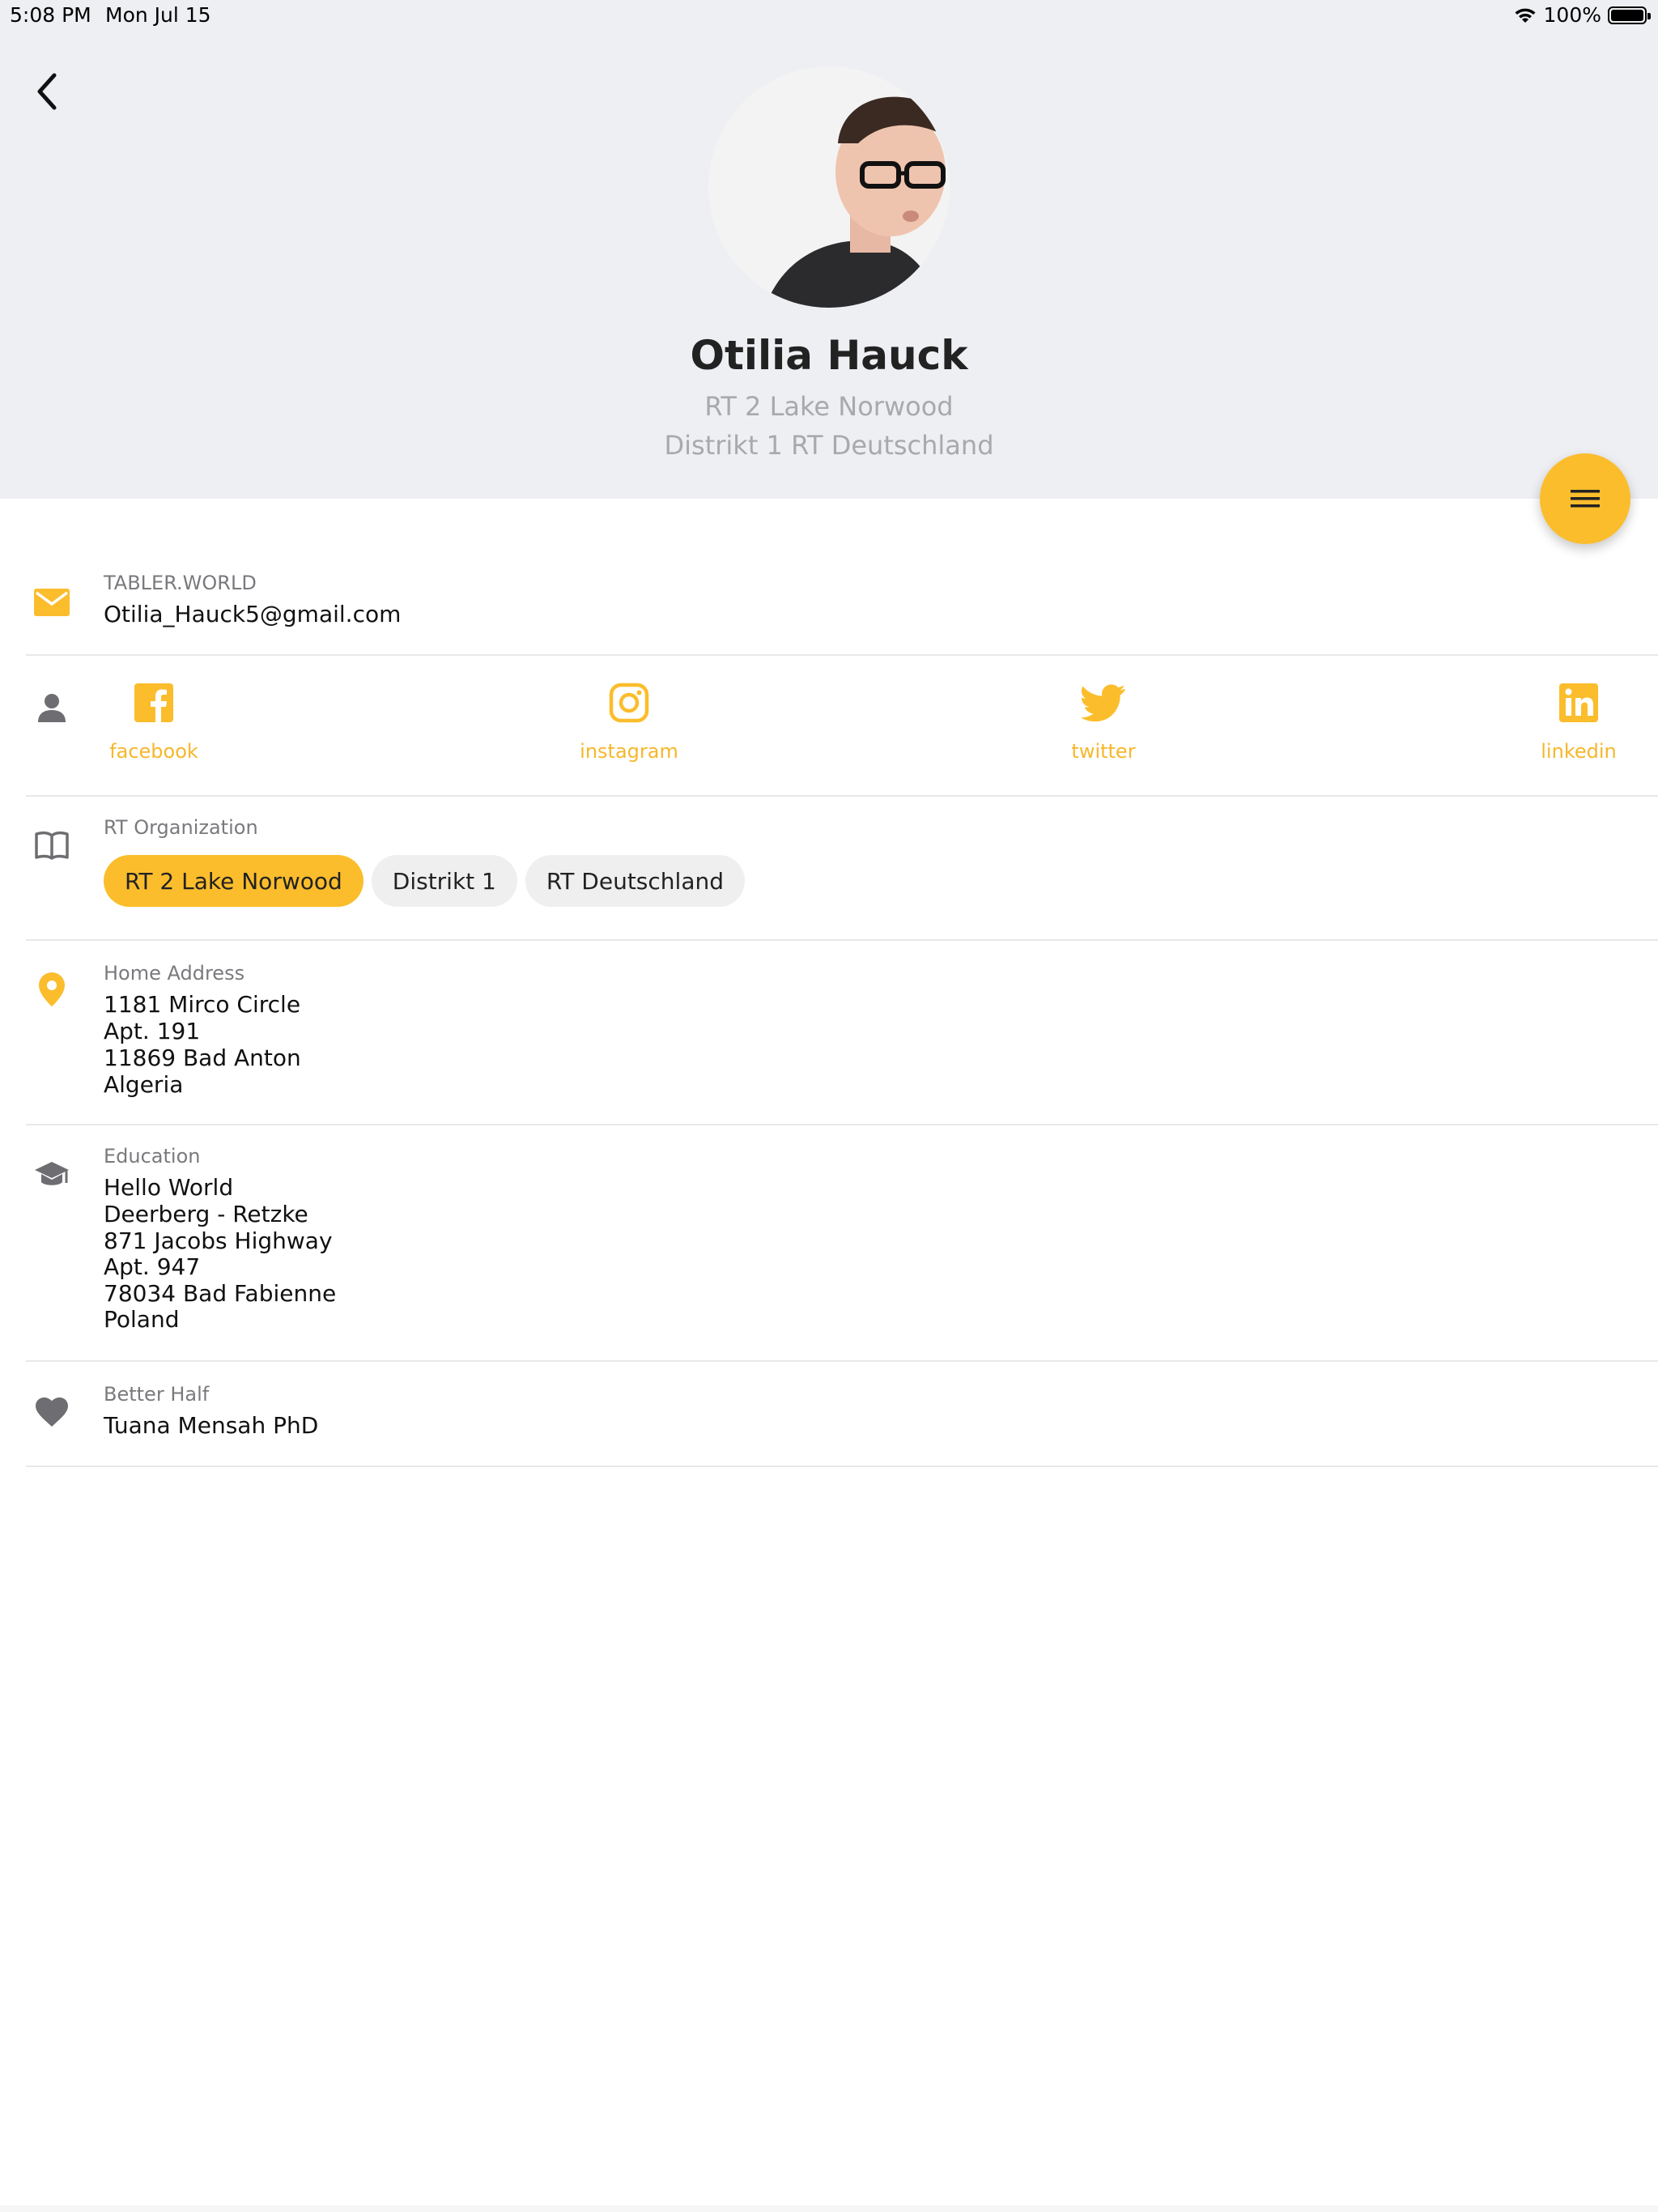 This screenshot has width=1658, height=2212. Describe the element at coordinates (202, 1057) in the screenshot. I see `home-address-line-3: 11869 Bad Anton` at that location.